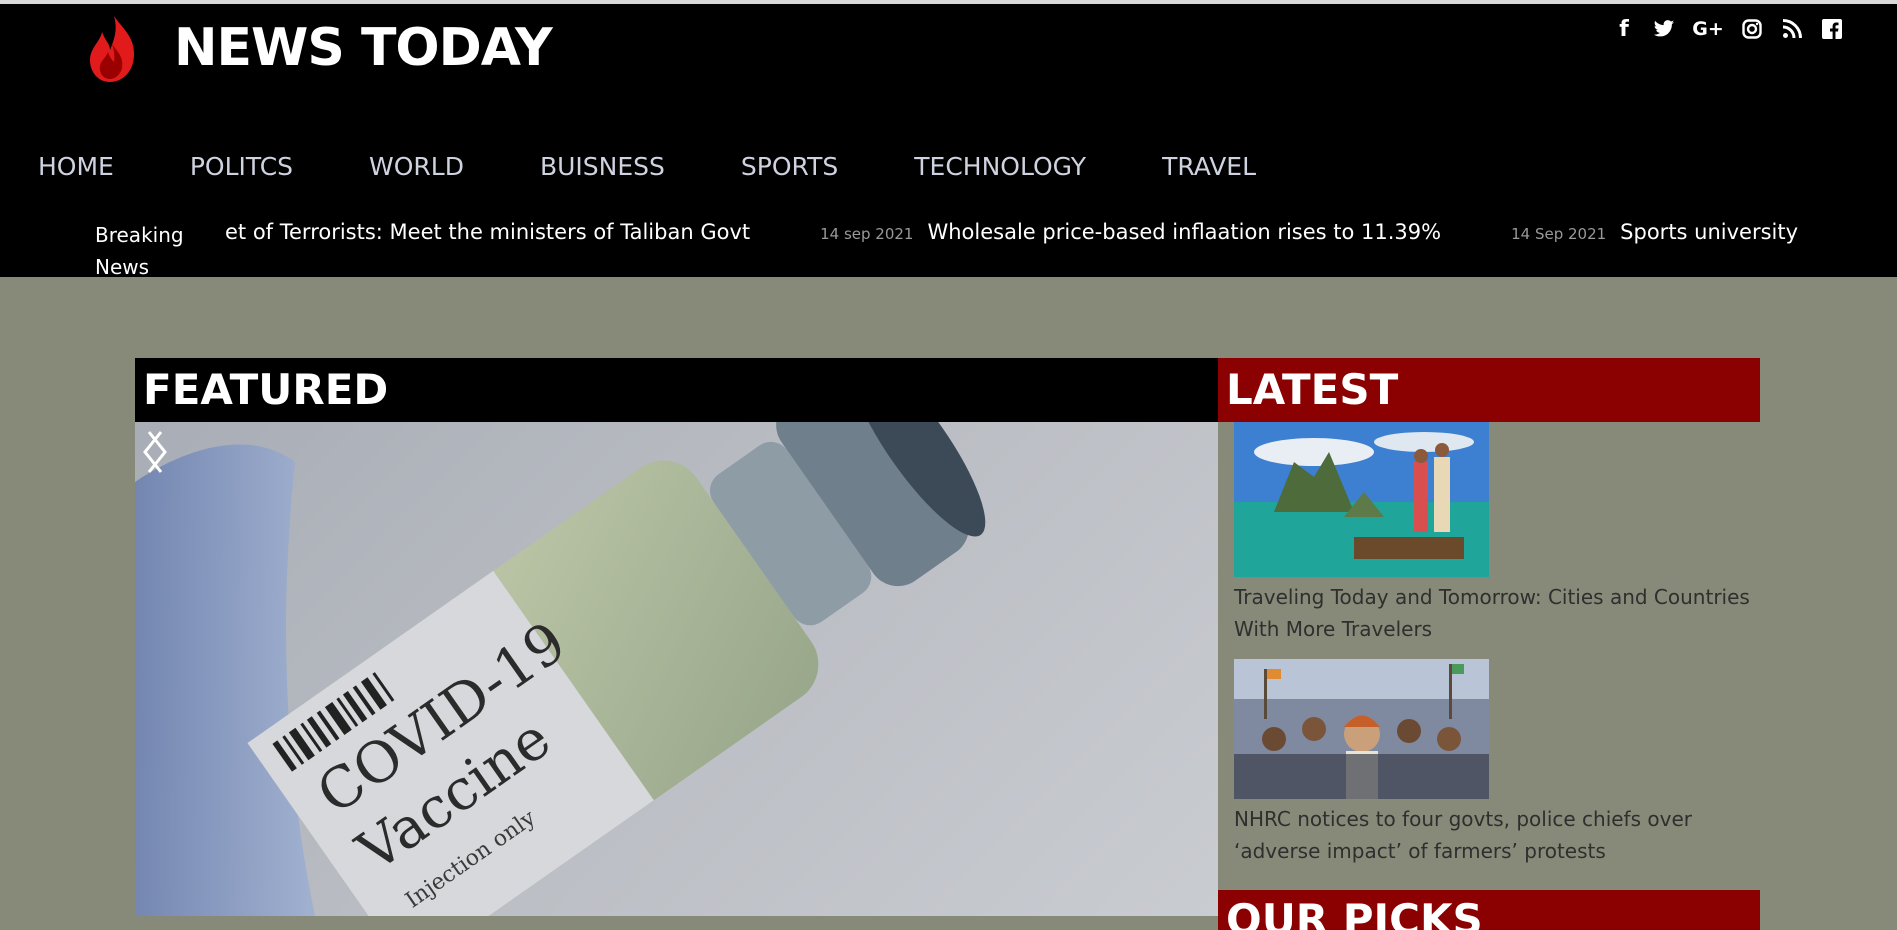  Describe the element at coordinates (363, 48) in the screenshot. I see `site-title: NEWS TODAY` at that location.